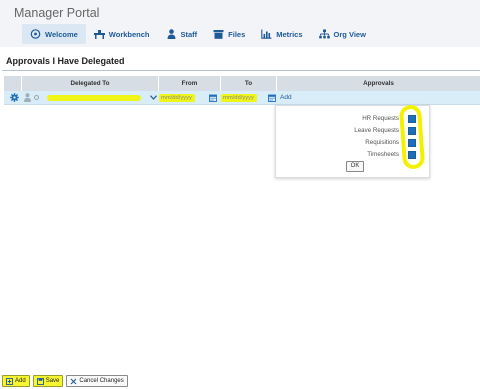  Describe the element at coordinates (412, 137) in the screenshot. I see `highlight-annotation` at that location.